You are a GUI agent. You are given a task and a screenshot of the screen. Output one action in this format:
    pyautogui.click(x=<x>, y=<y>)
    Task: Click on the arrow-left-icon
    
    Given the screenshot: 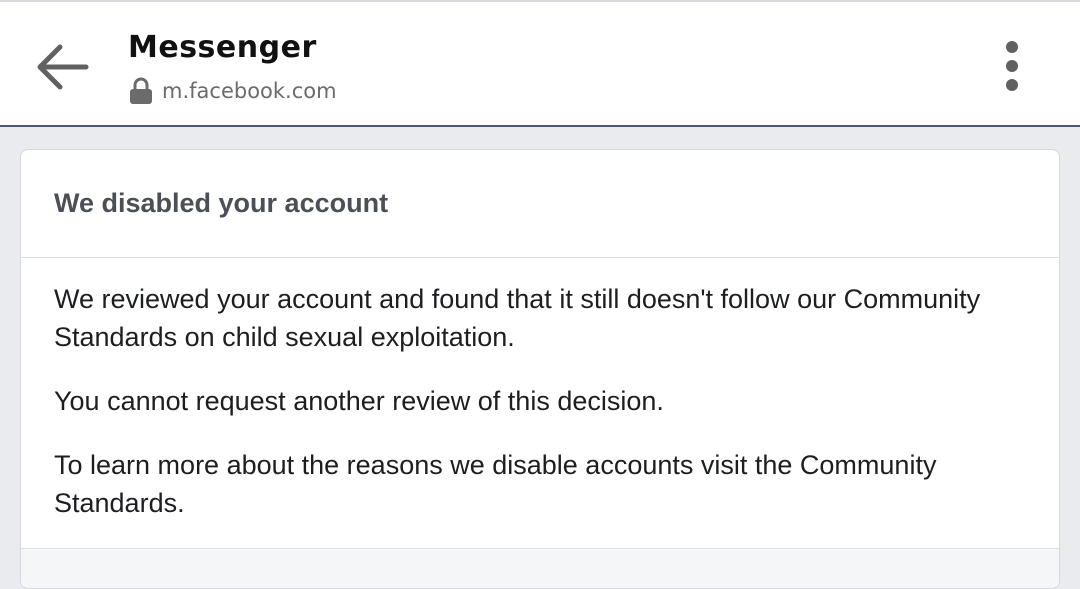 What is the action you would take?
    pyautogui.click(x=63, y=67)
    